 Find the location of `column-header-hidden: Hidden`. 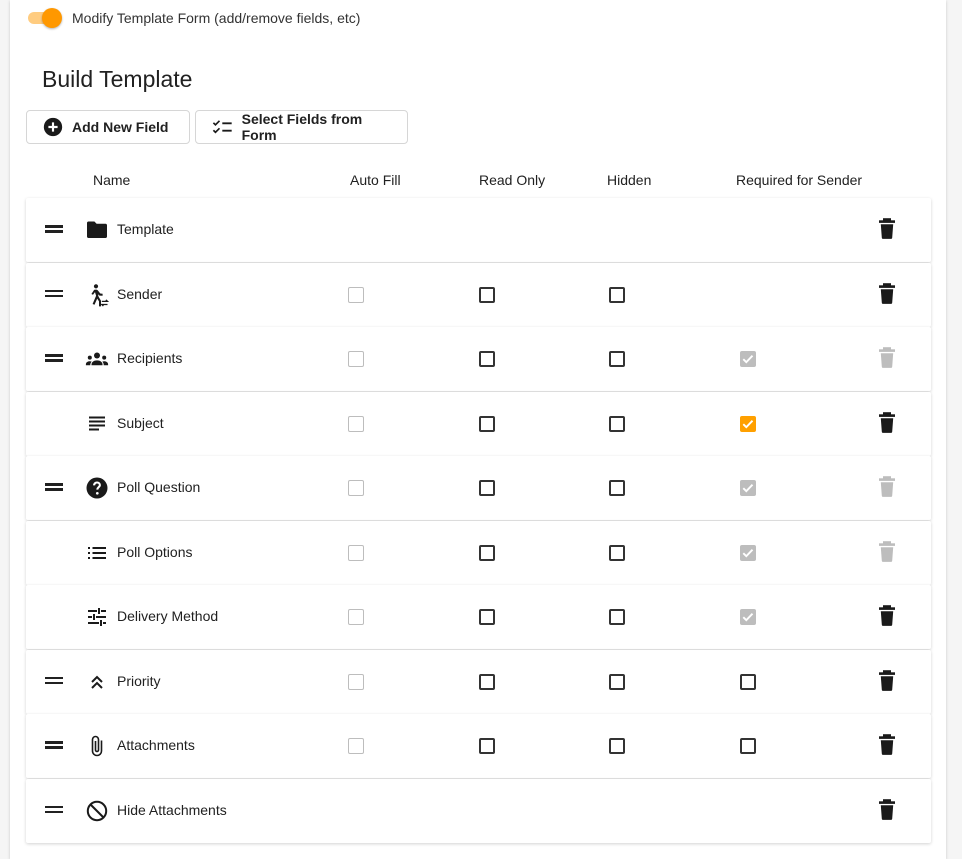

column-header-hidden: Hidden is located at coordinates (629, 180).